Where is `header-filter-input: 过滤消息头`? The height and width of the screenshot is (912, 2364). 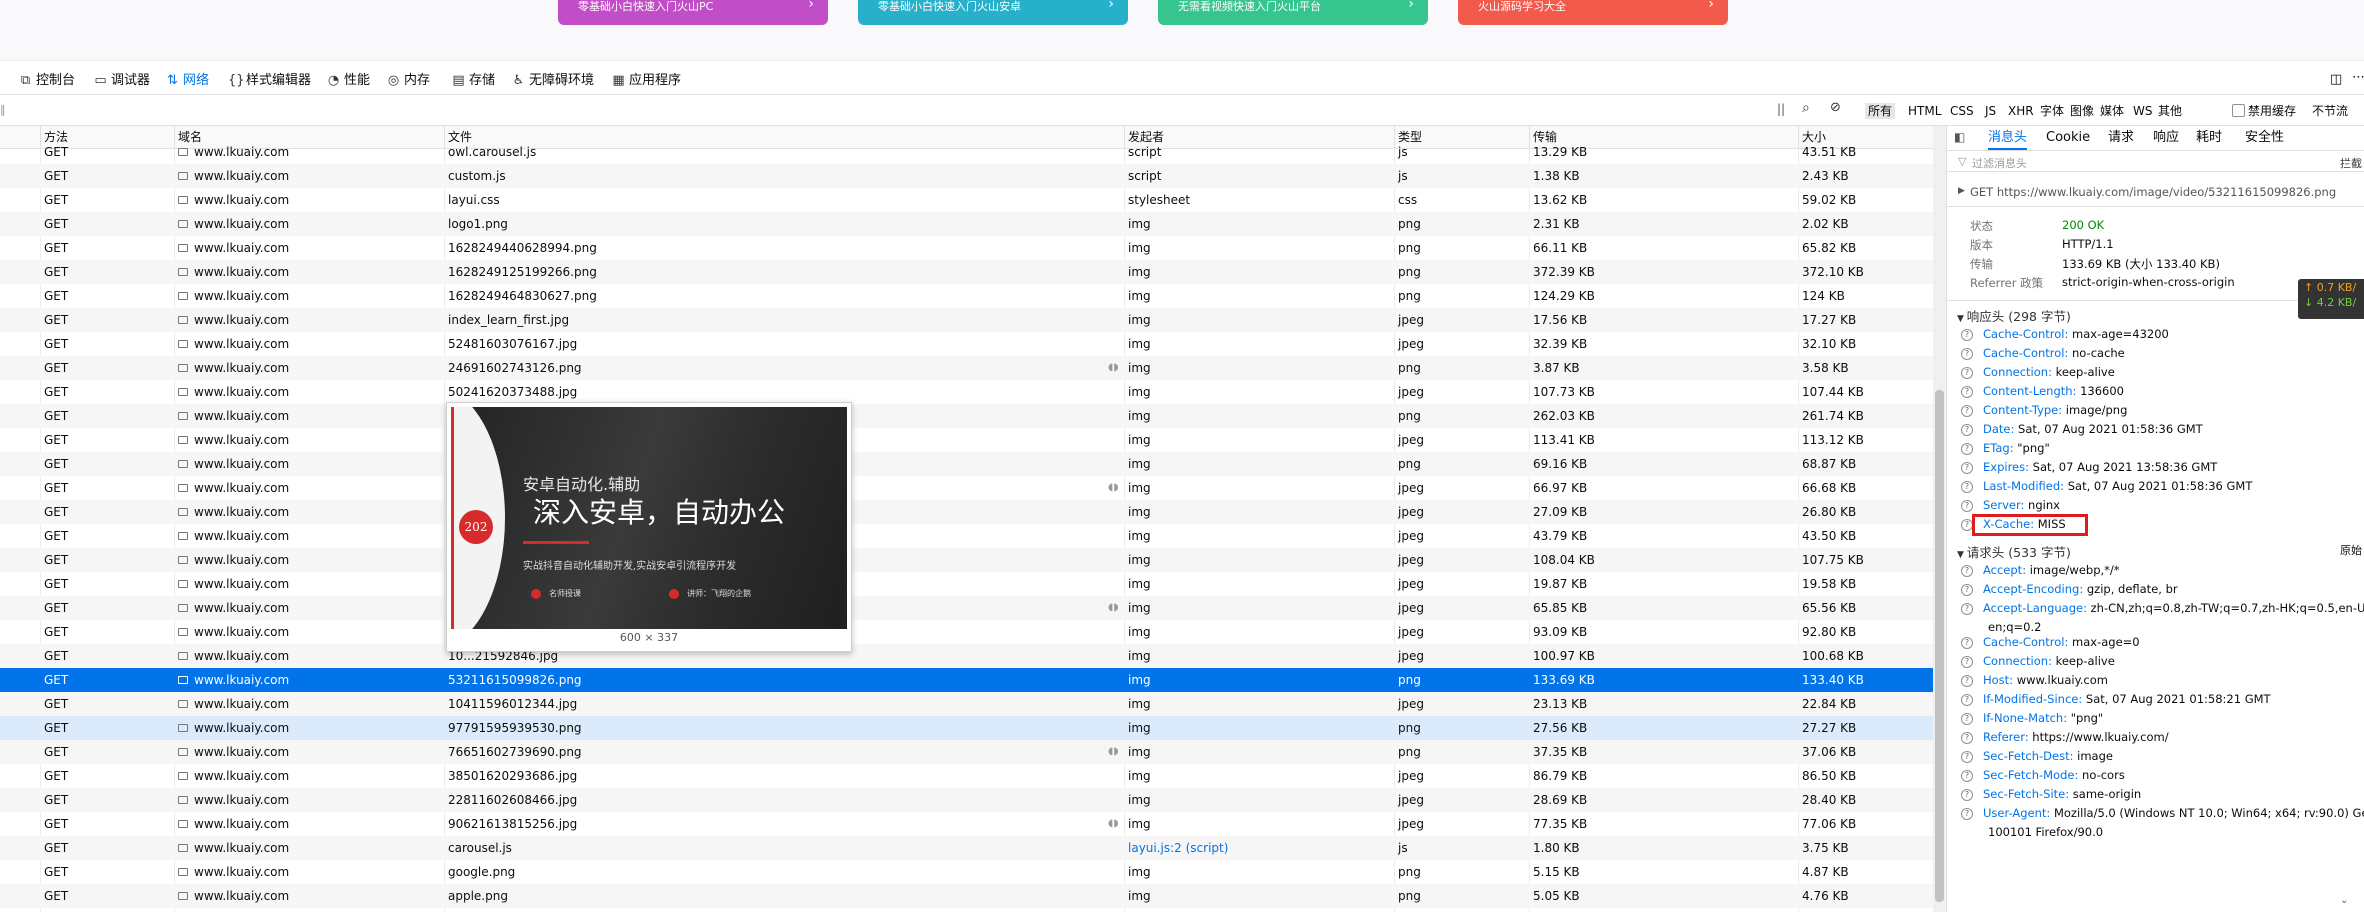 header-filter-input: 过滤消息头 is located at coordinates (1999, 163).